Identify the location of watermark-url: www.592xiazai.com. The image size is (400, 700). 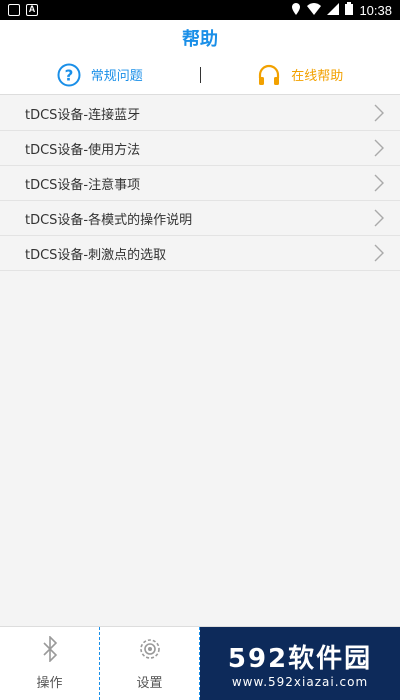
(300, 682).